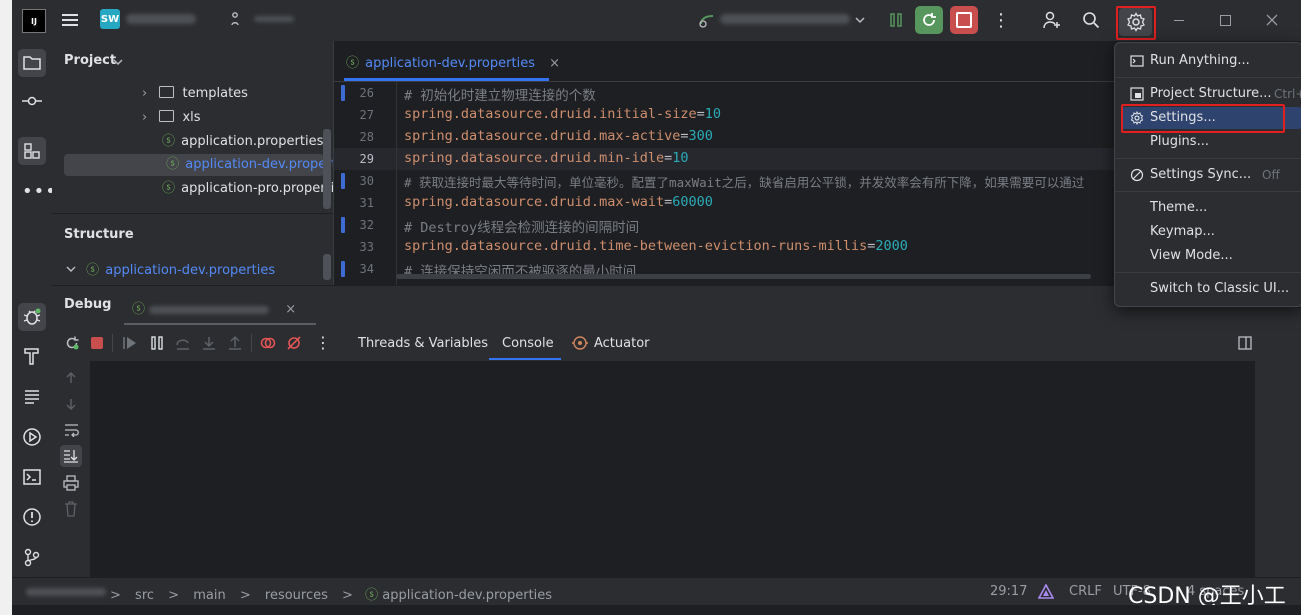  What do you see at coordinates (554, 63) in the screenshot?
I see `close-tab-icon: ×` at bounding box center [554, 63].